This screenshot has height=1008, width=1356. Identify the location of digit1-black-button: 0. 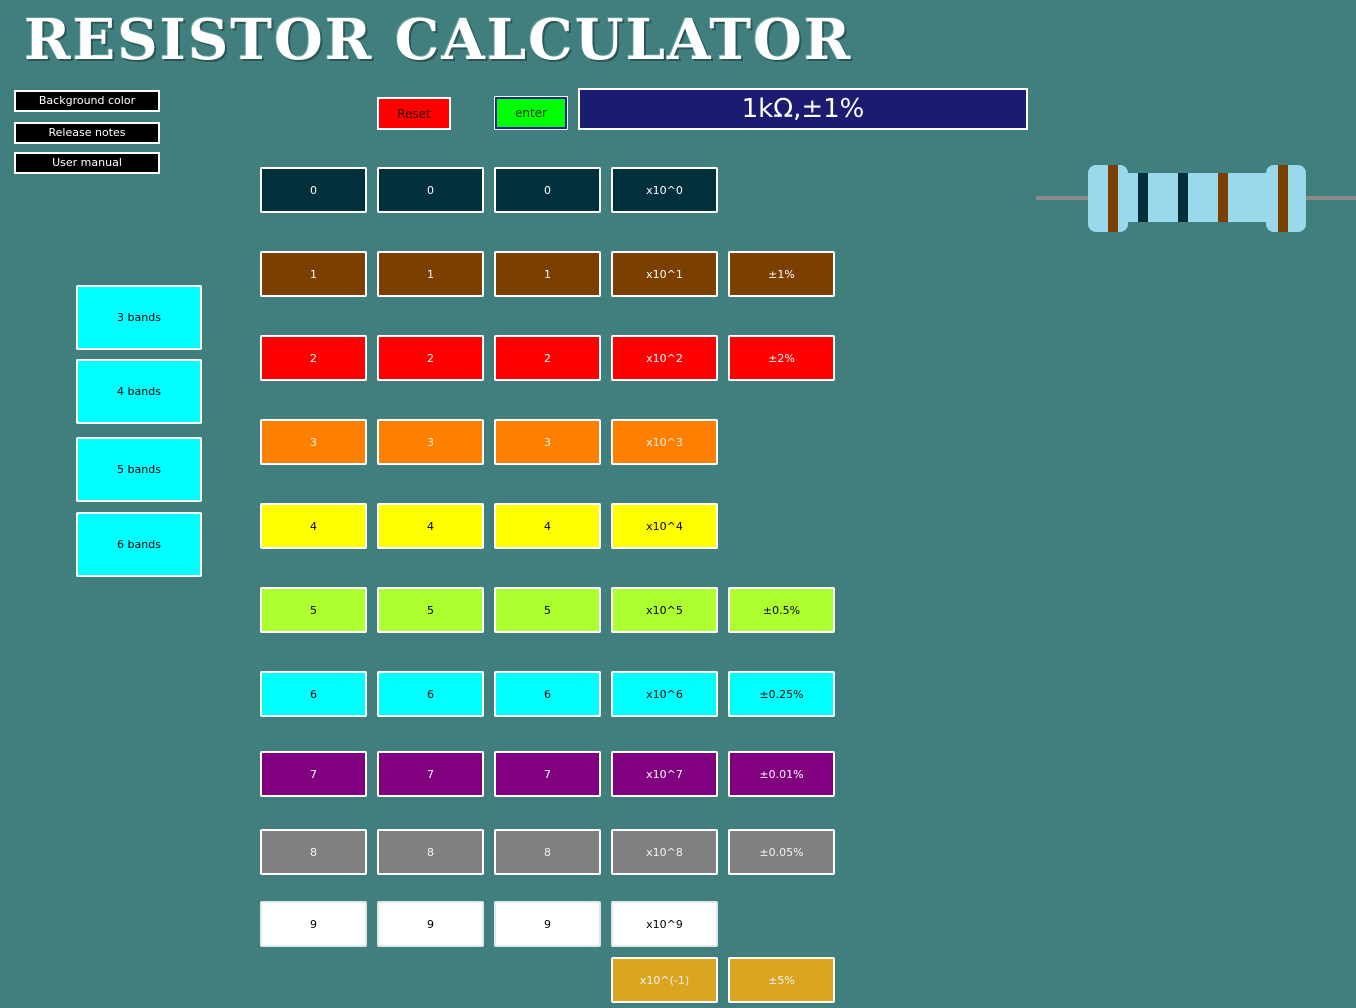
(313, 190).